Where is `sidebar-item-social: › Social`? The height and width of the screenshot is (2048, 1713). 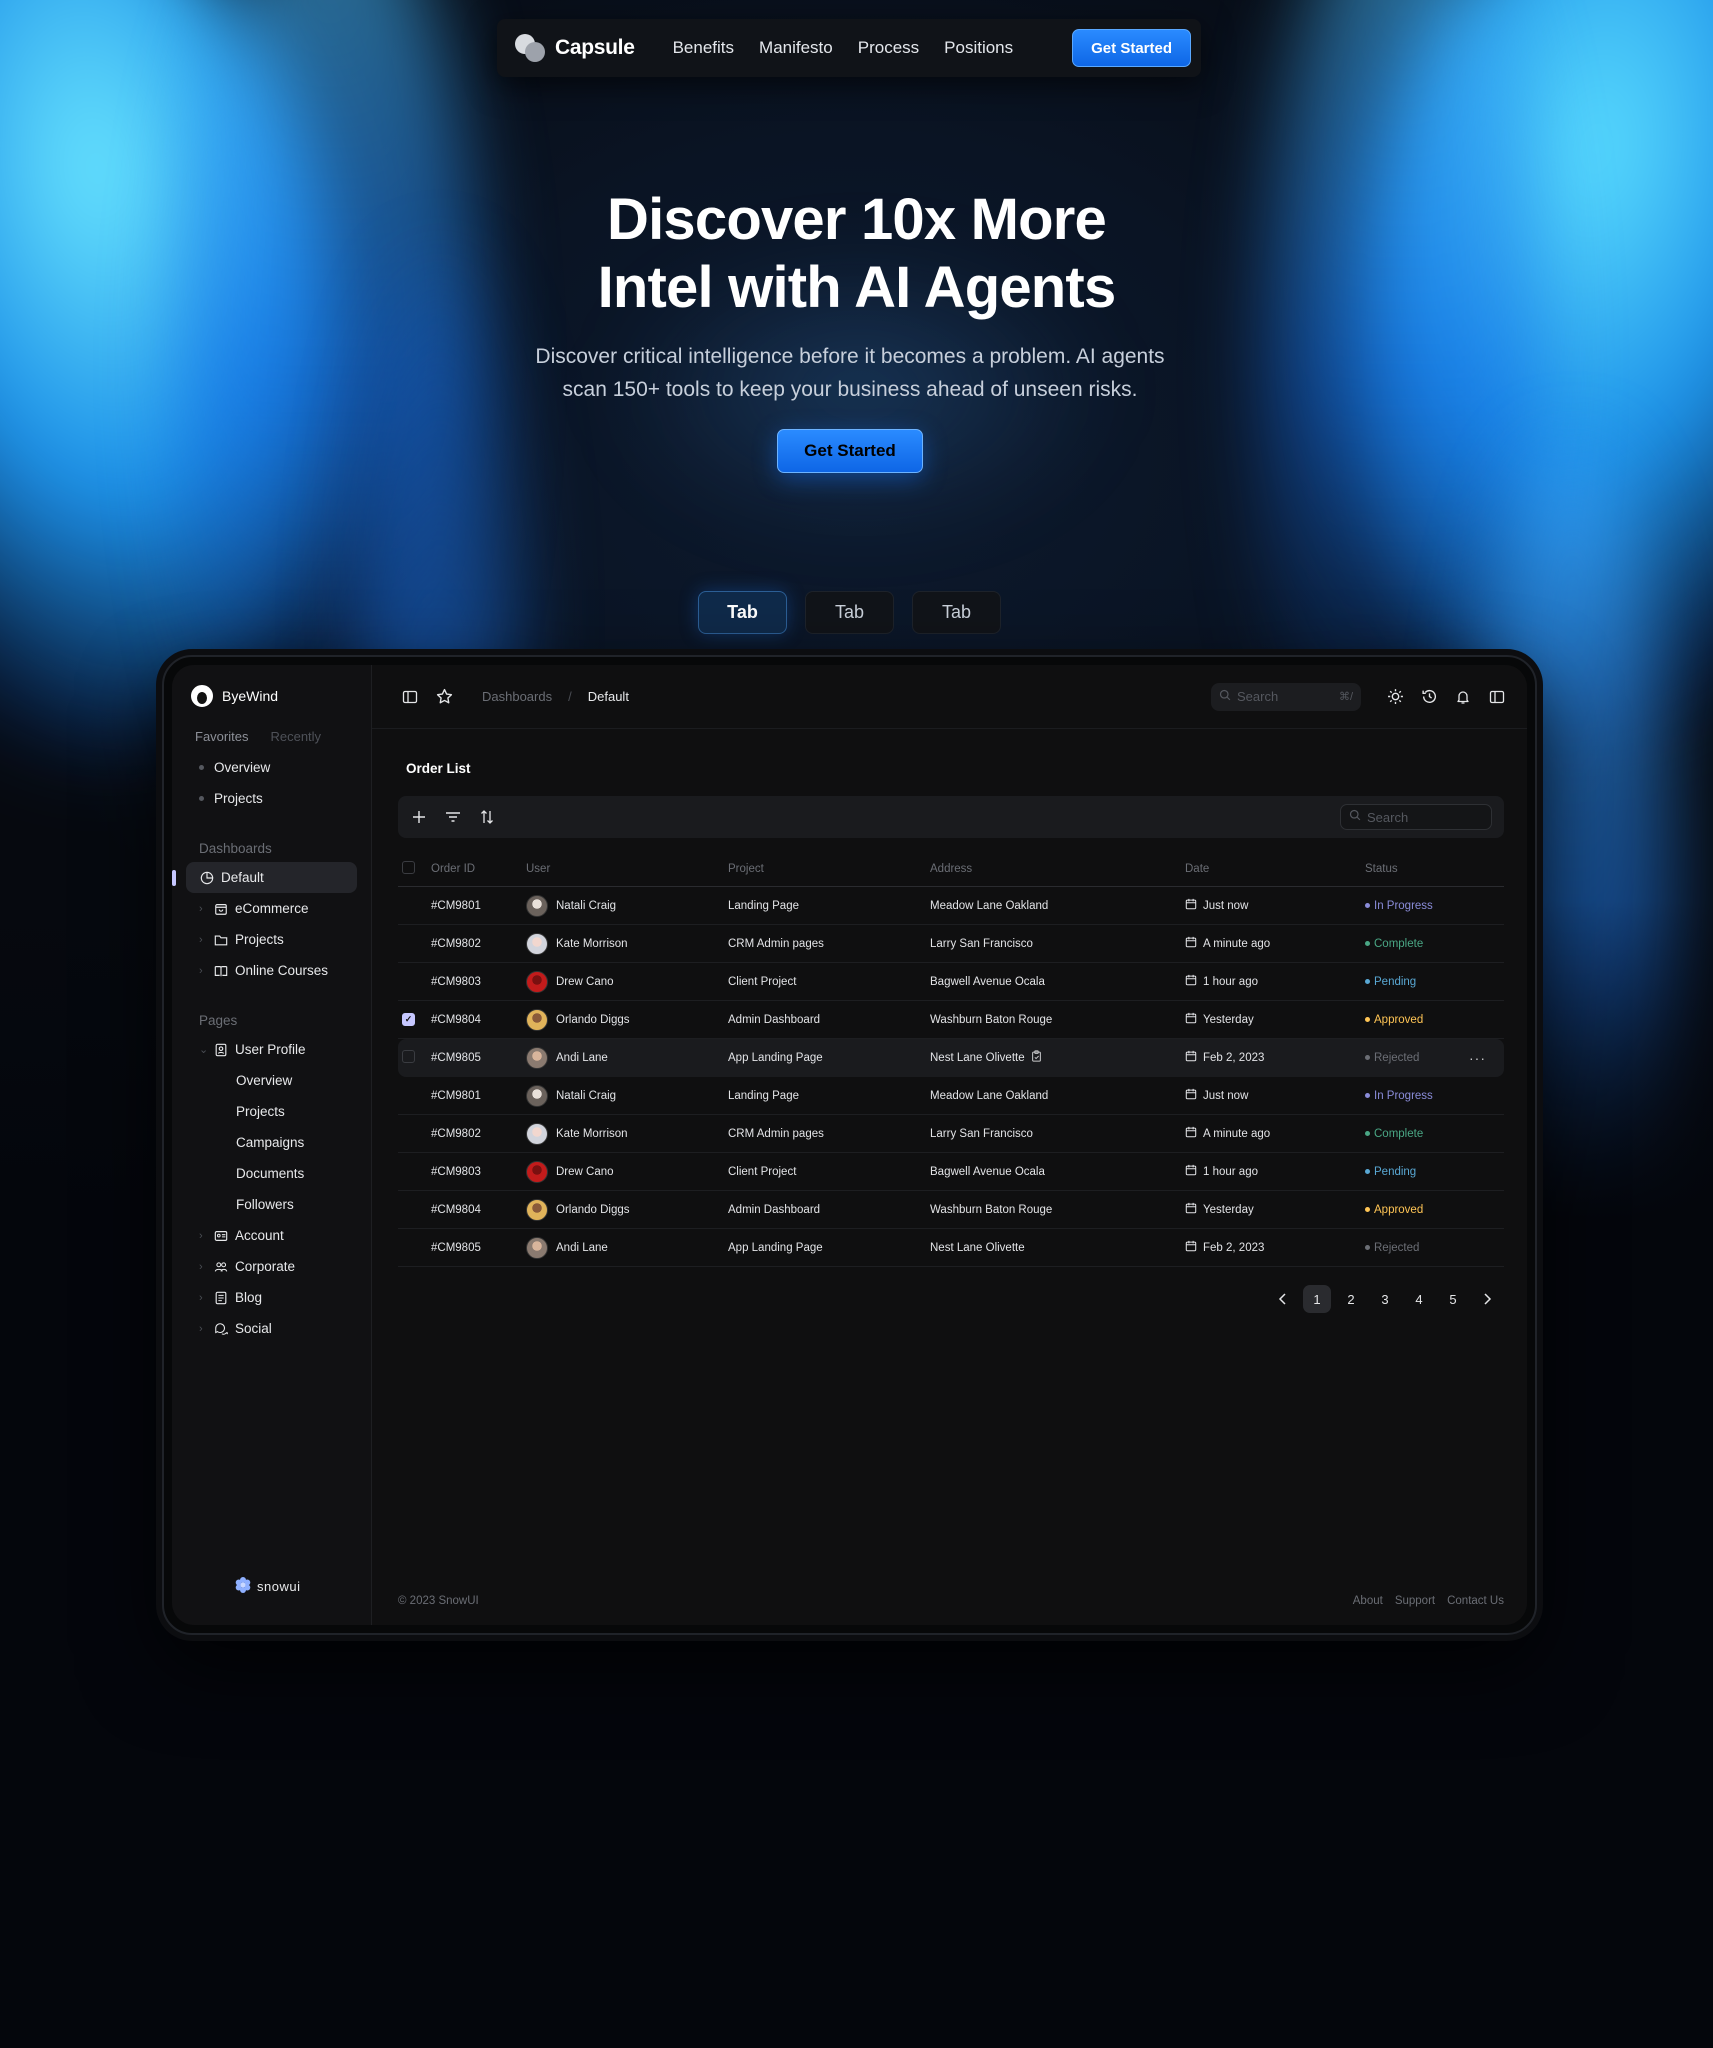
sidebar-item-social: › Social is located at coordinates (271, 1328).